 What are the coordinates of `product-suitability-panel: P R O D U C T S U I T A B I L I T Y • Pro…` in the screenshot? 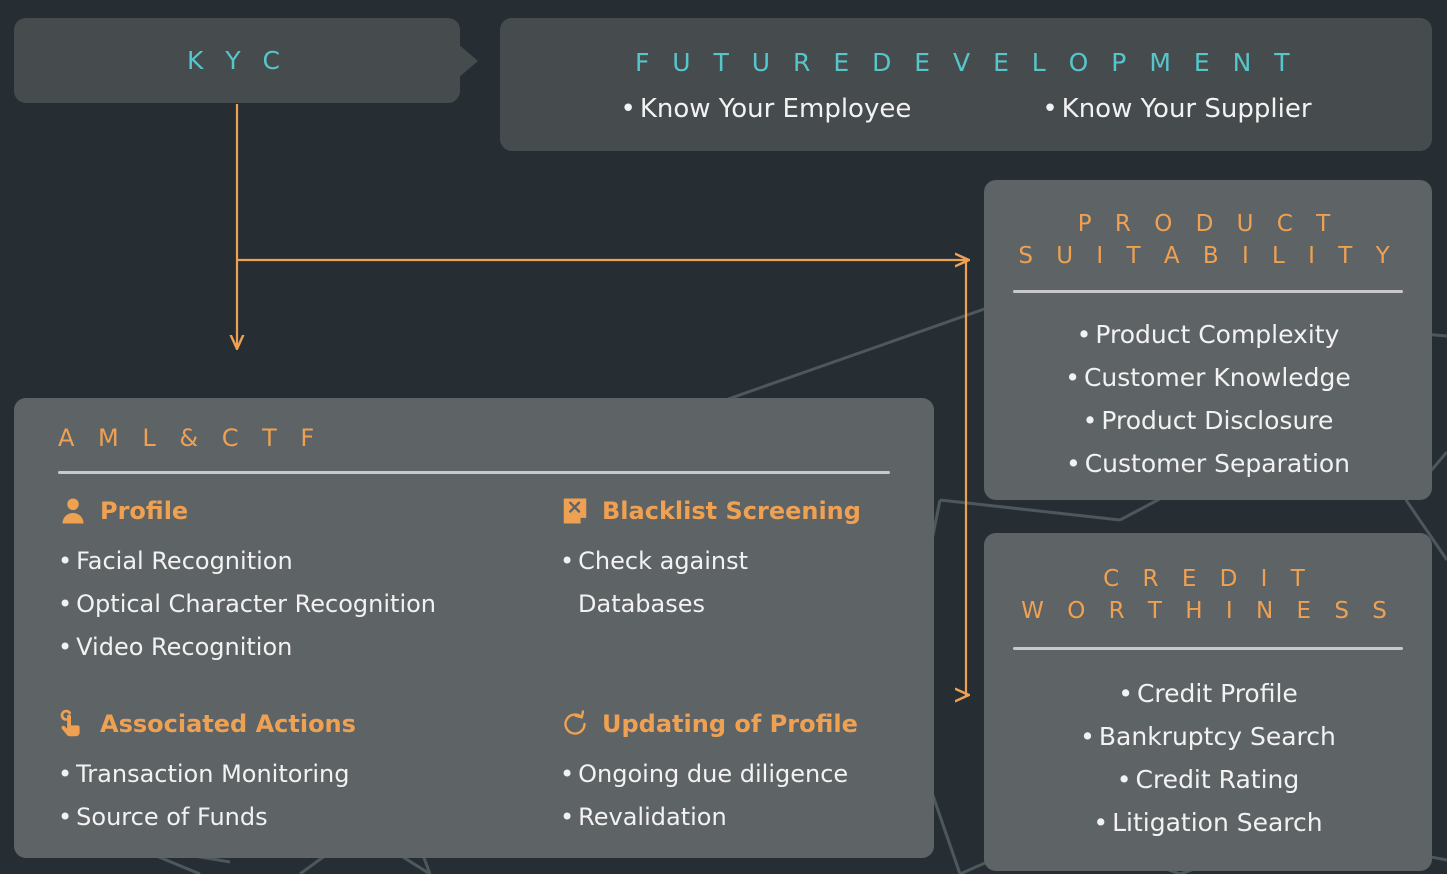 It's located at (1208, 340).